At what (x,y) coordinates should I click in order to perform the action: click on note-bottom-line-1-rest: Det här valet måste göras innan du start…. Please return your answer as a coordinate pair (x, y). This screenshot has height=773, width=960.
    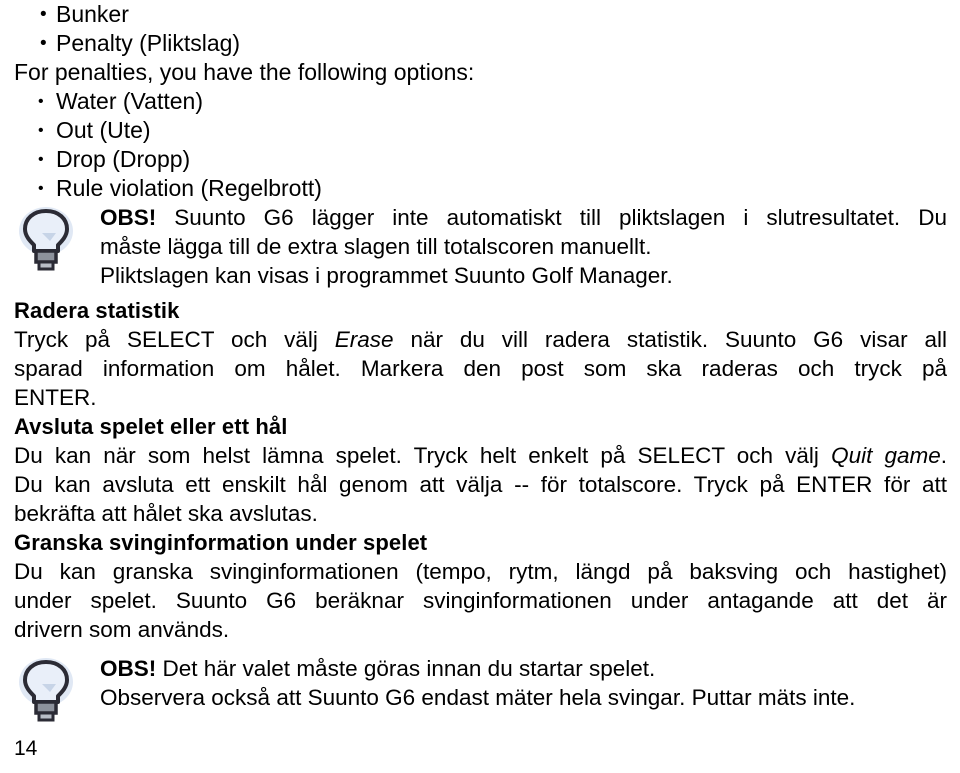
    Looking at the image, I should click on (406, 668).